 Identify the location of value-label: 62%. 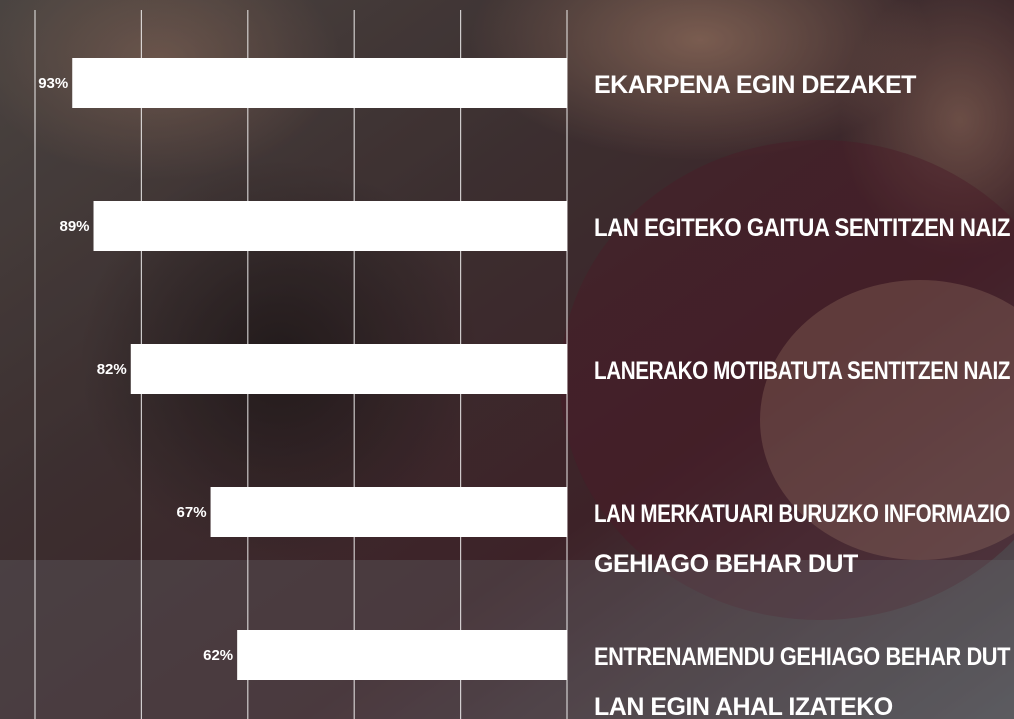
(218, 655).